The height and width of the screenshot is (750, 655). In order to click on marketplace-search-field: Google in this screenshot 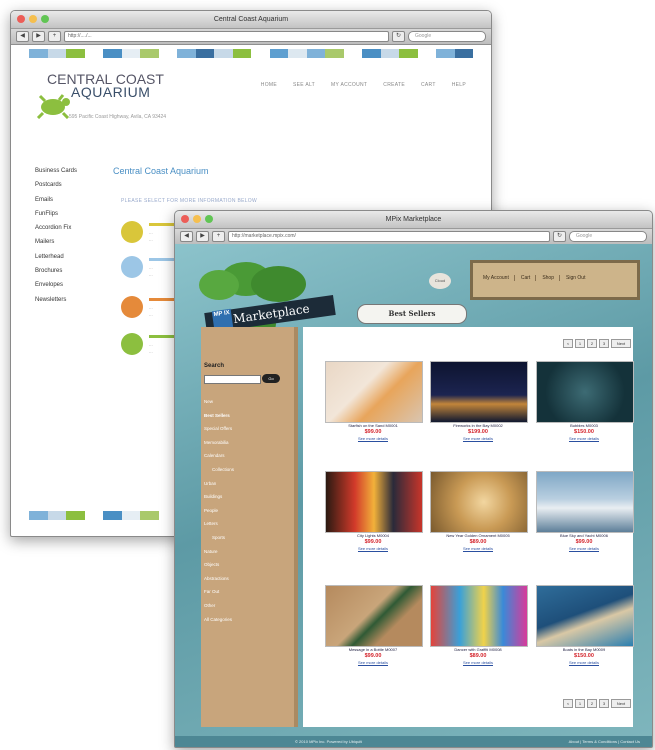, I will do `click(608, 236)`.